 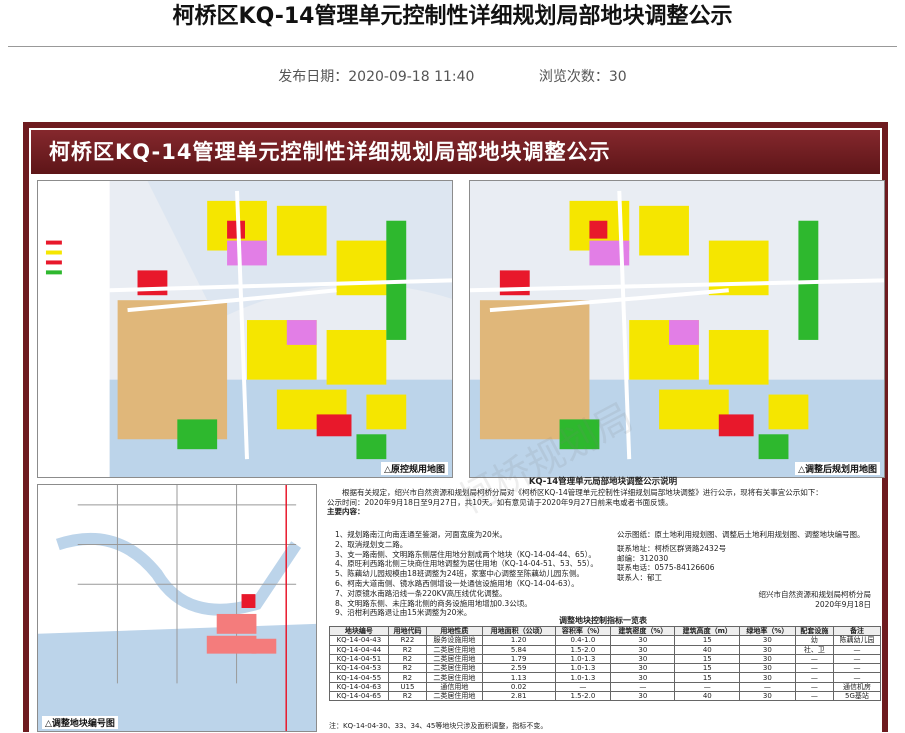 I want to click on table-cell: KQ-14-04-65, so click(x=359, y=696).